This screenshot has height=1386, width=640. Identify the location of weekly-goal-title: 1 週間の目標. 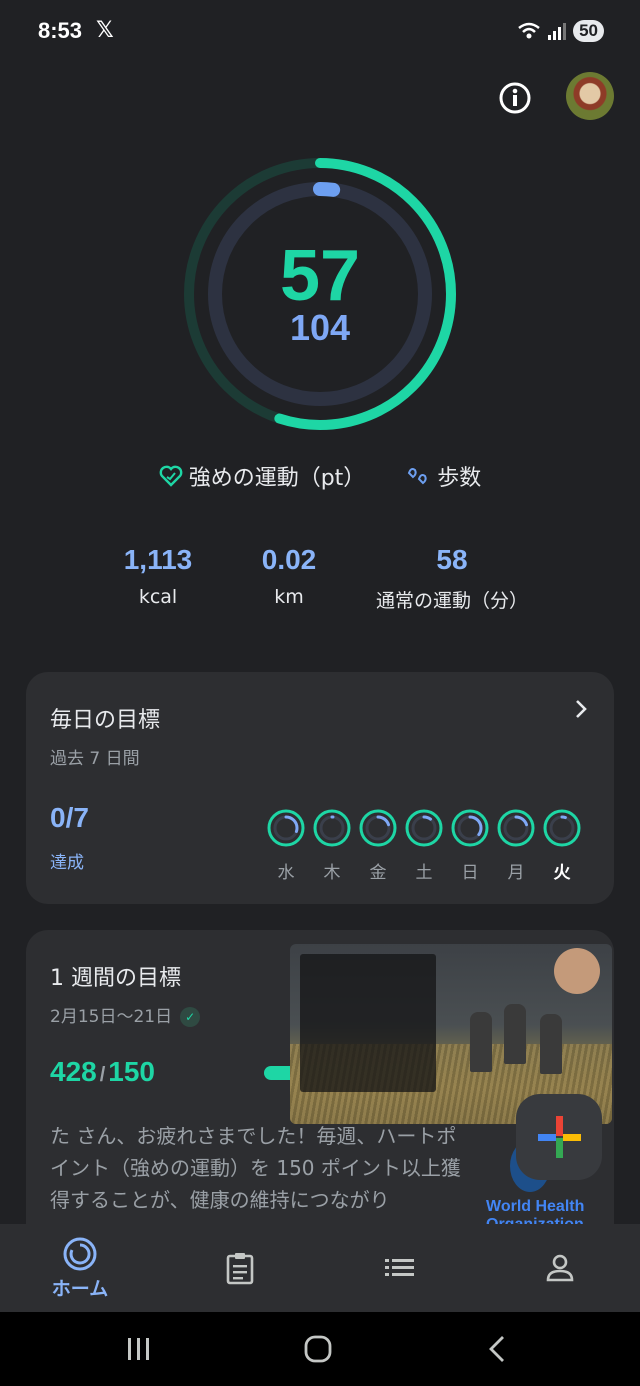
(115, 978).